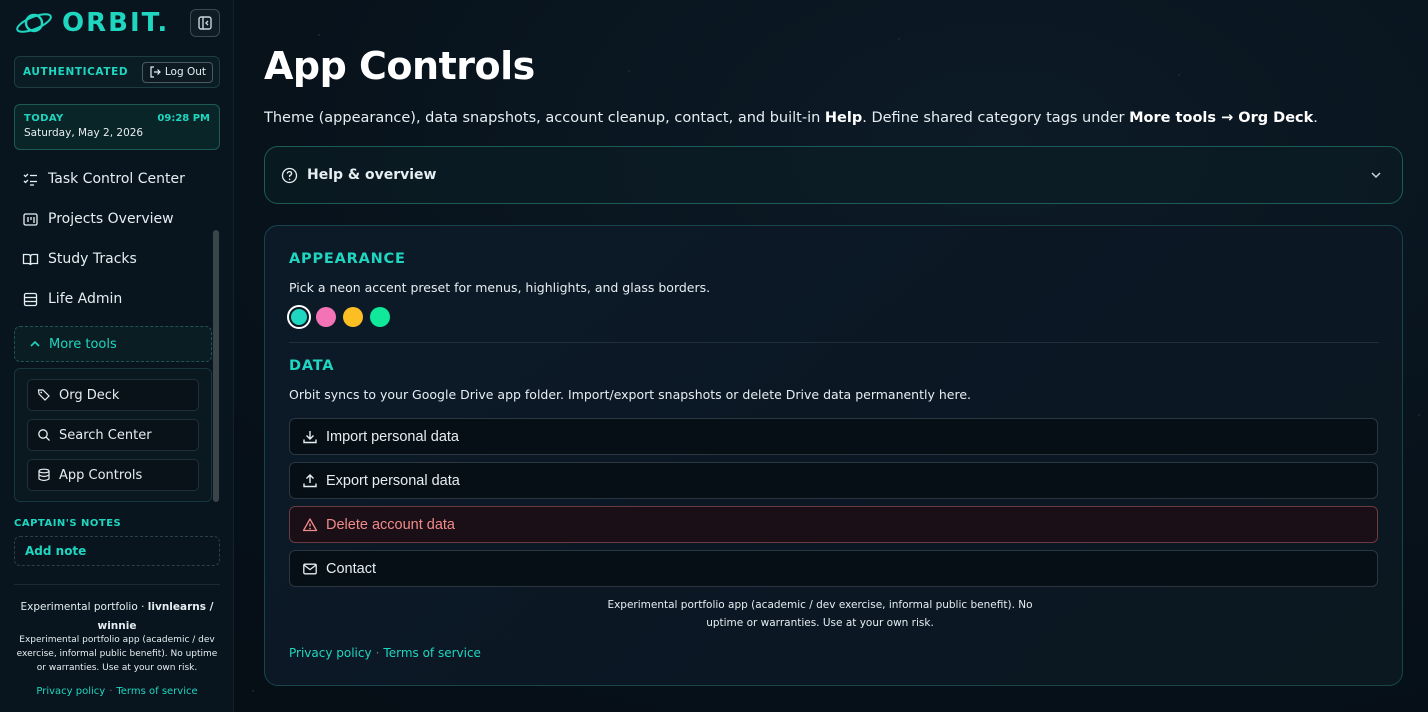 The width and height of the screenshot is (1428, 712). Describe the element at coordinates (834, 342) in the screenshot. I see `section-divider` at that location.